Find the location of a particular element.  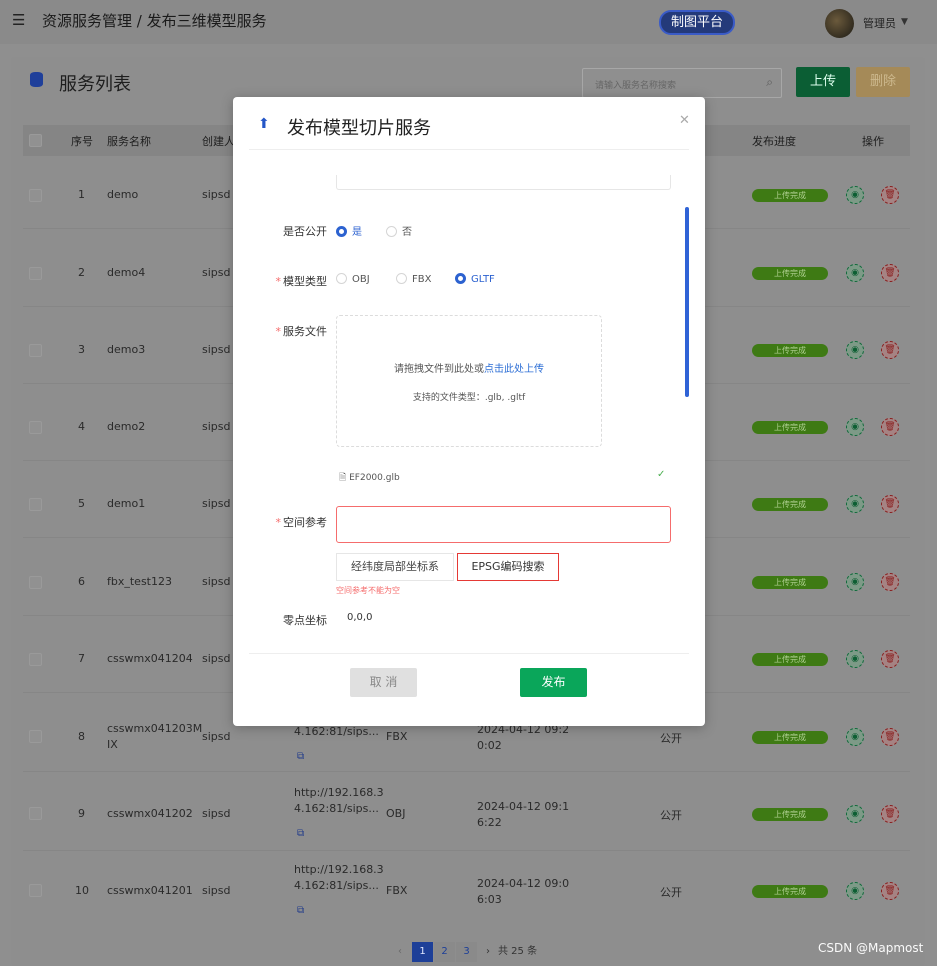

radio-public-no-label: 否 is located at coordinates (407, 232).